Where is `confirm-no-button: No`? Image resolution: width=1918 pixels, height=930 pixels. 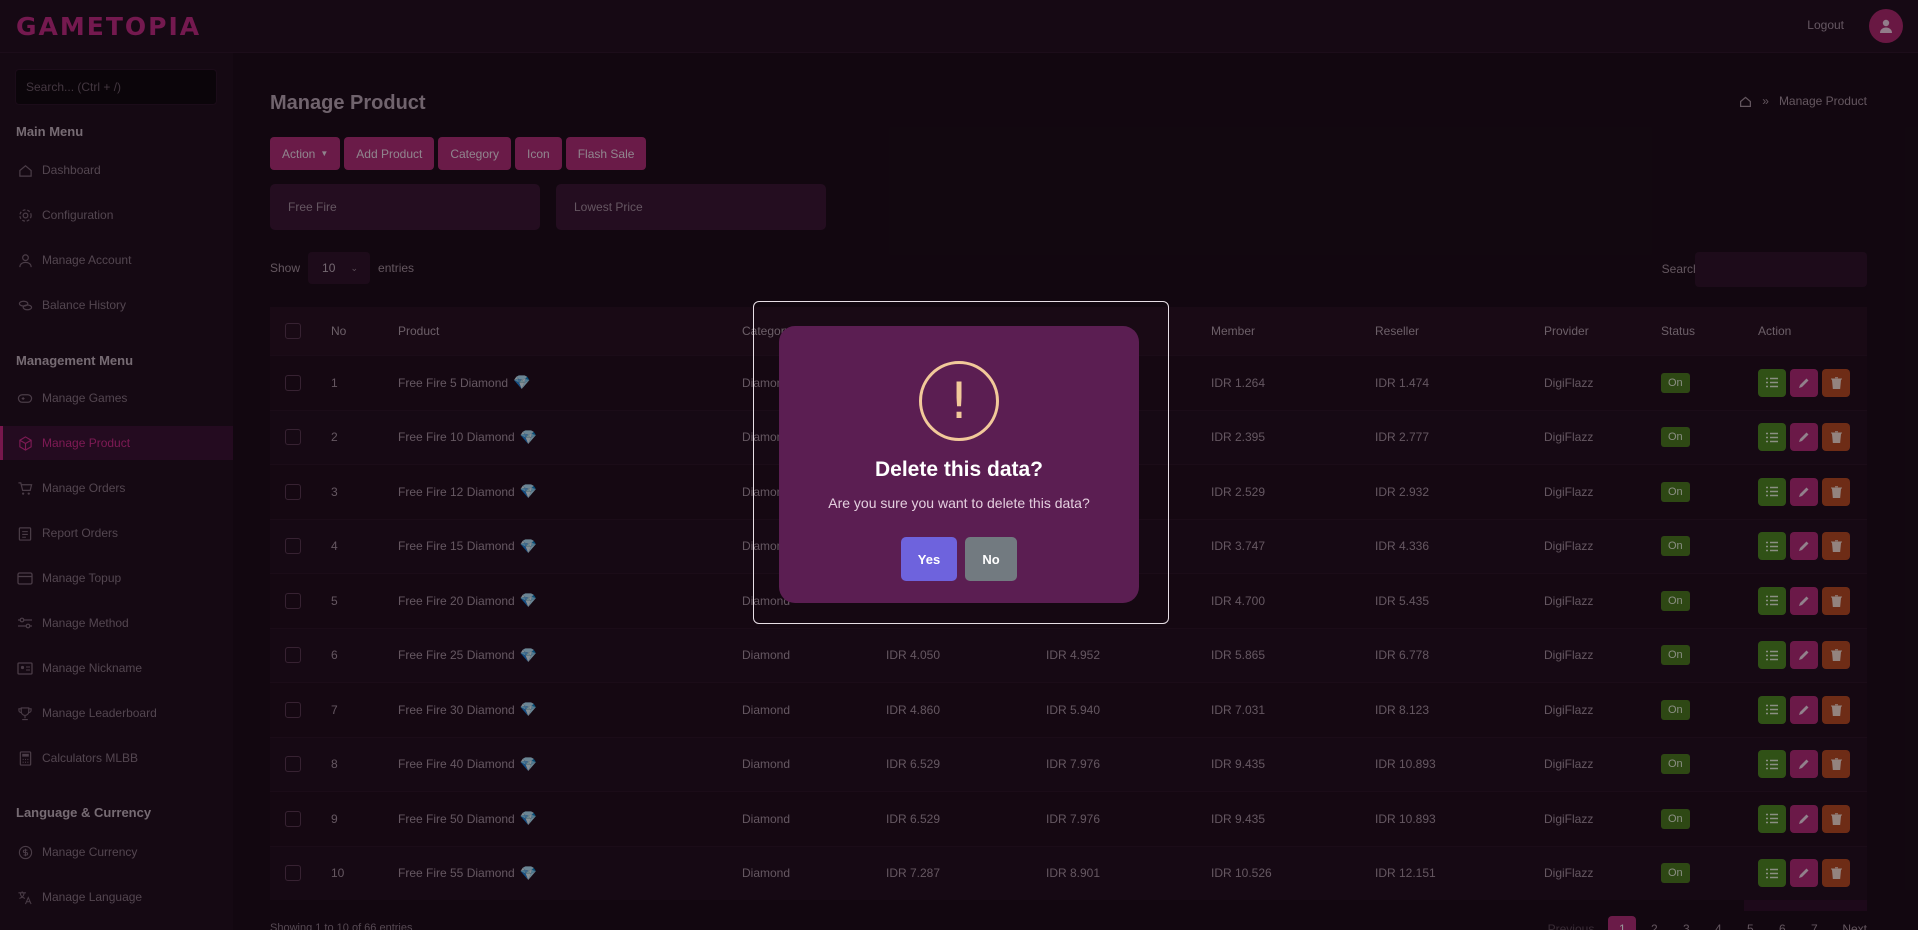
confirm-no-button: No is located at coordinates (991, 559).